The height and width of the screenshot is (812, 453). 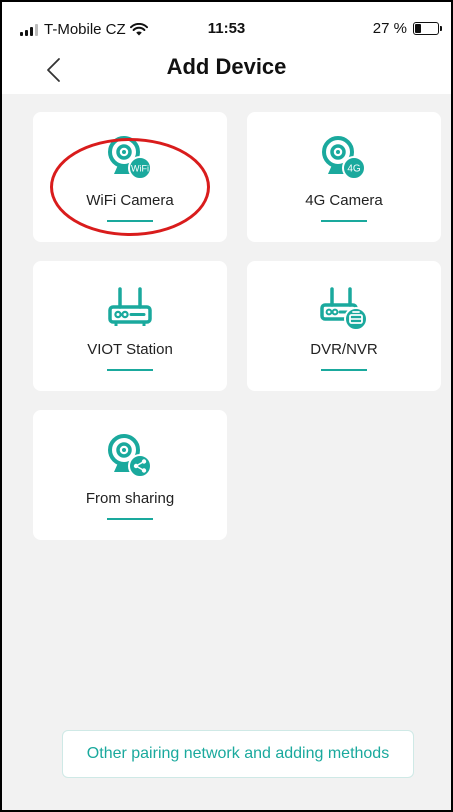 What do you see at coordinates (130, 498) in the screenshot?
I see `device-label: From sharing` at bounding box center [130, 498].